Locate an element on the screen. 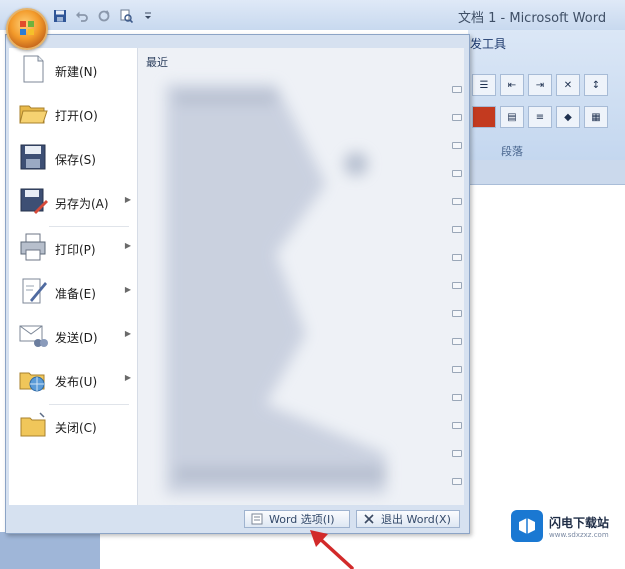 Image resolution: width=625 pixels, height=569 pixels. office-logo-icon is located at coordinates (27, 28).